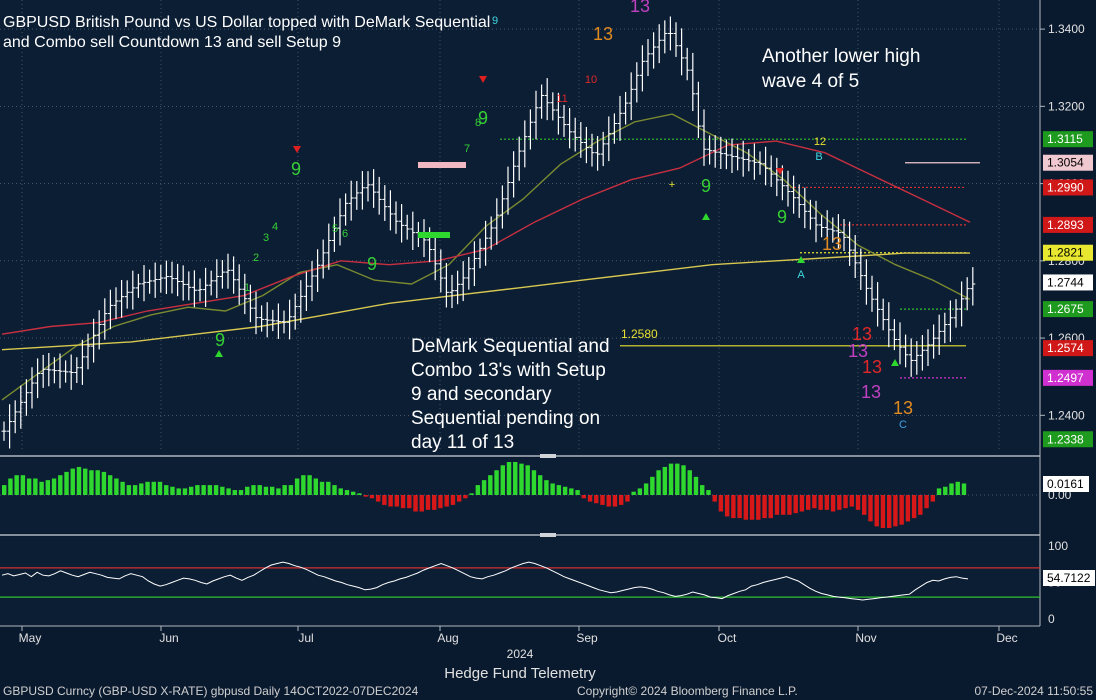  I want to click on rsi-y-tick-label: 0, so click(1051, 619).